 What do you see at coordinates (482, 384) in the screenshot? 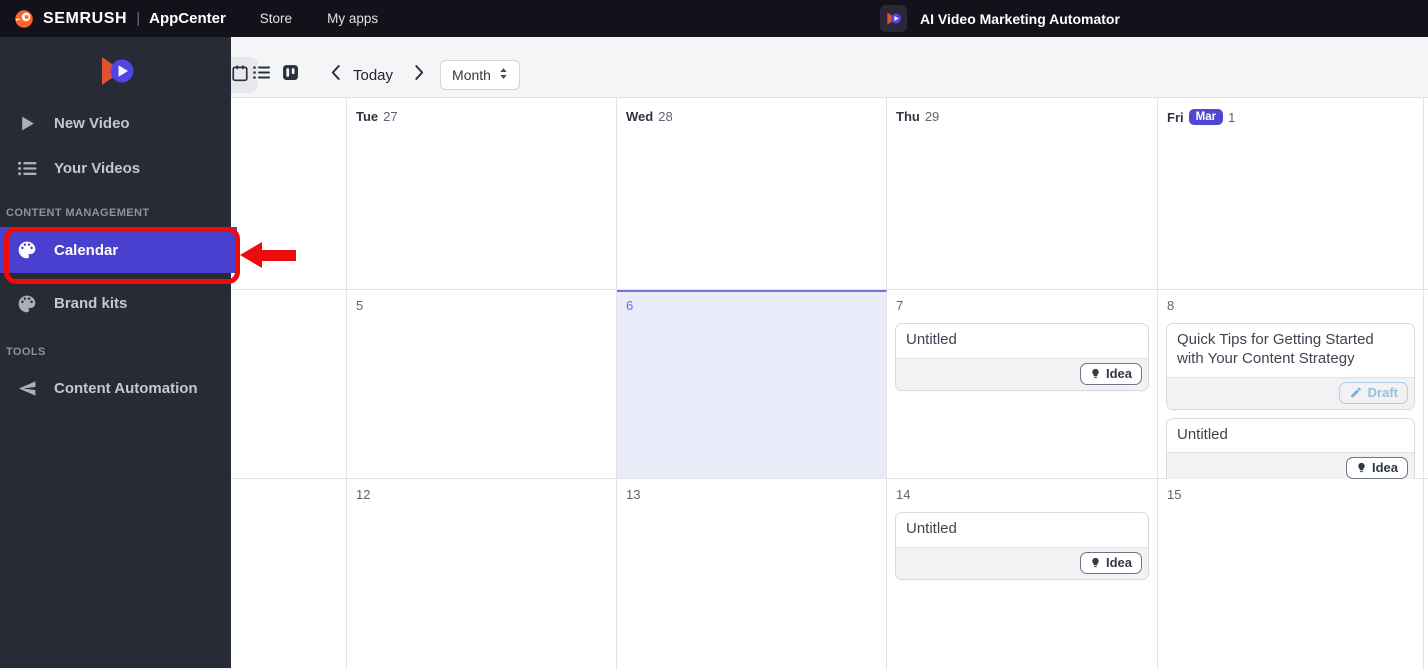
I see `day-cell-5: 5` at bounding box center [482, 384].